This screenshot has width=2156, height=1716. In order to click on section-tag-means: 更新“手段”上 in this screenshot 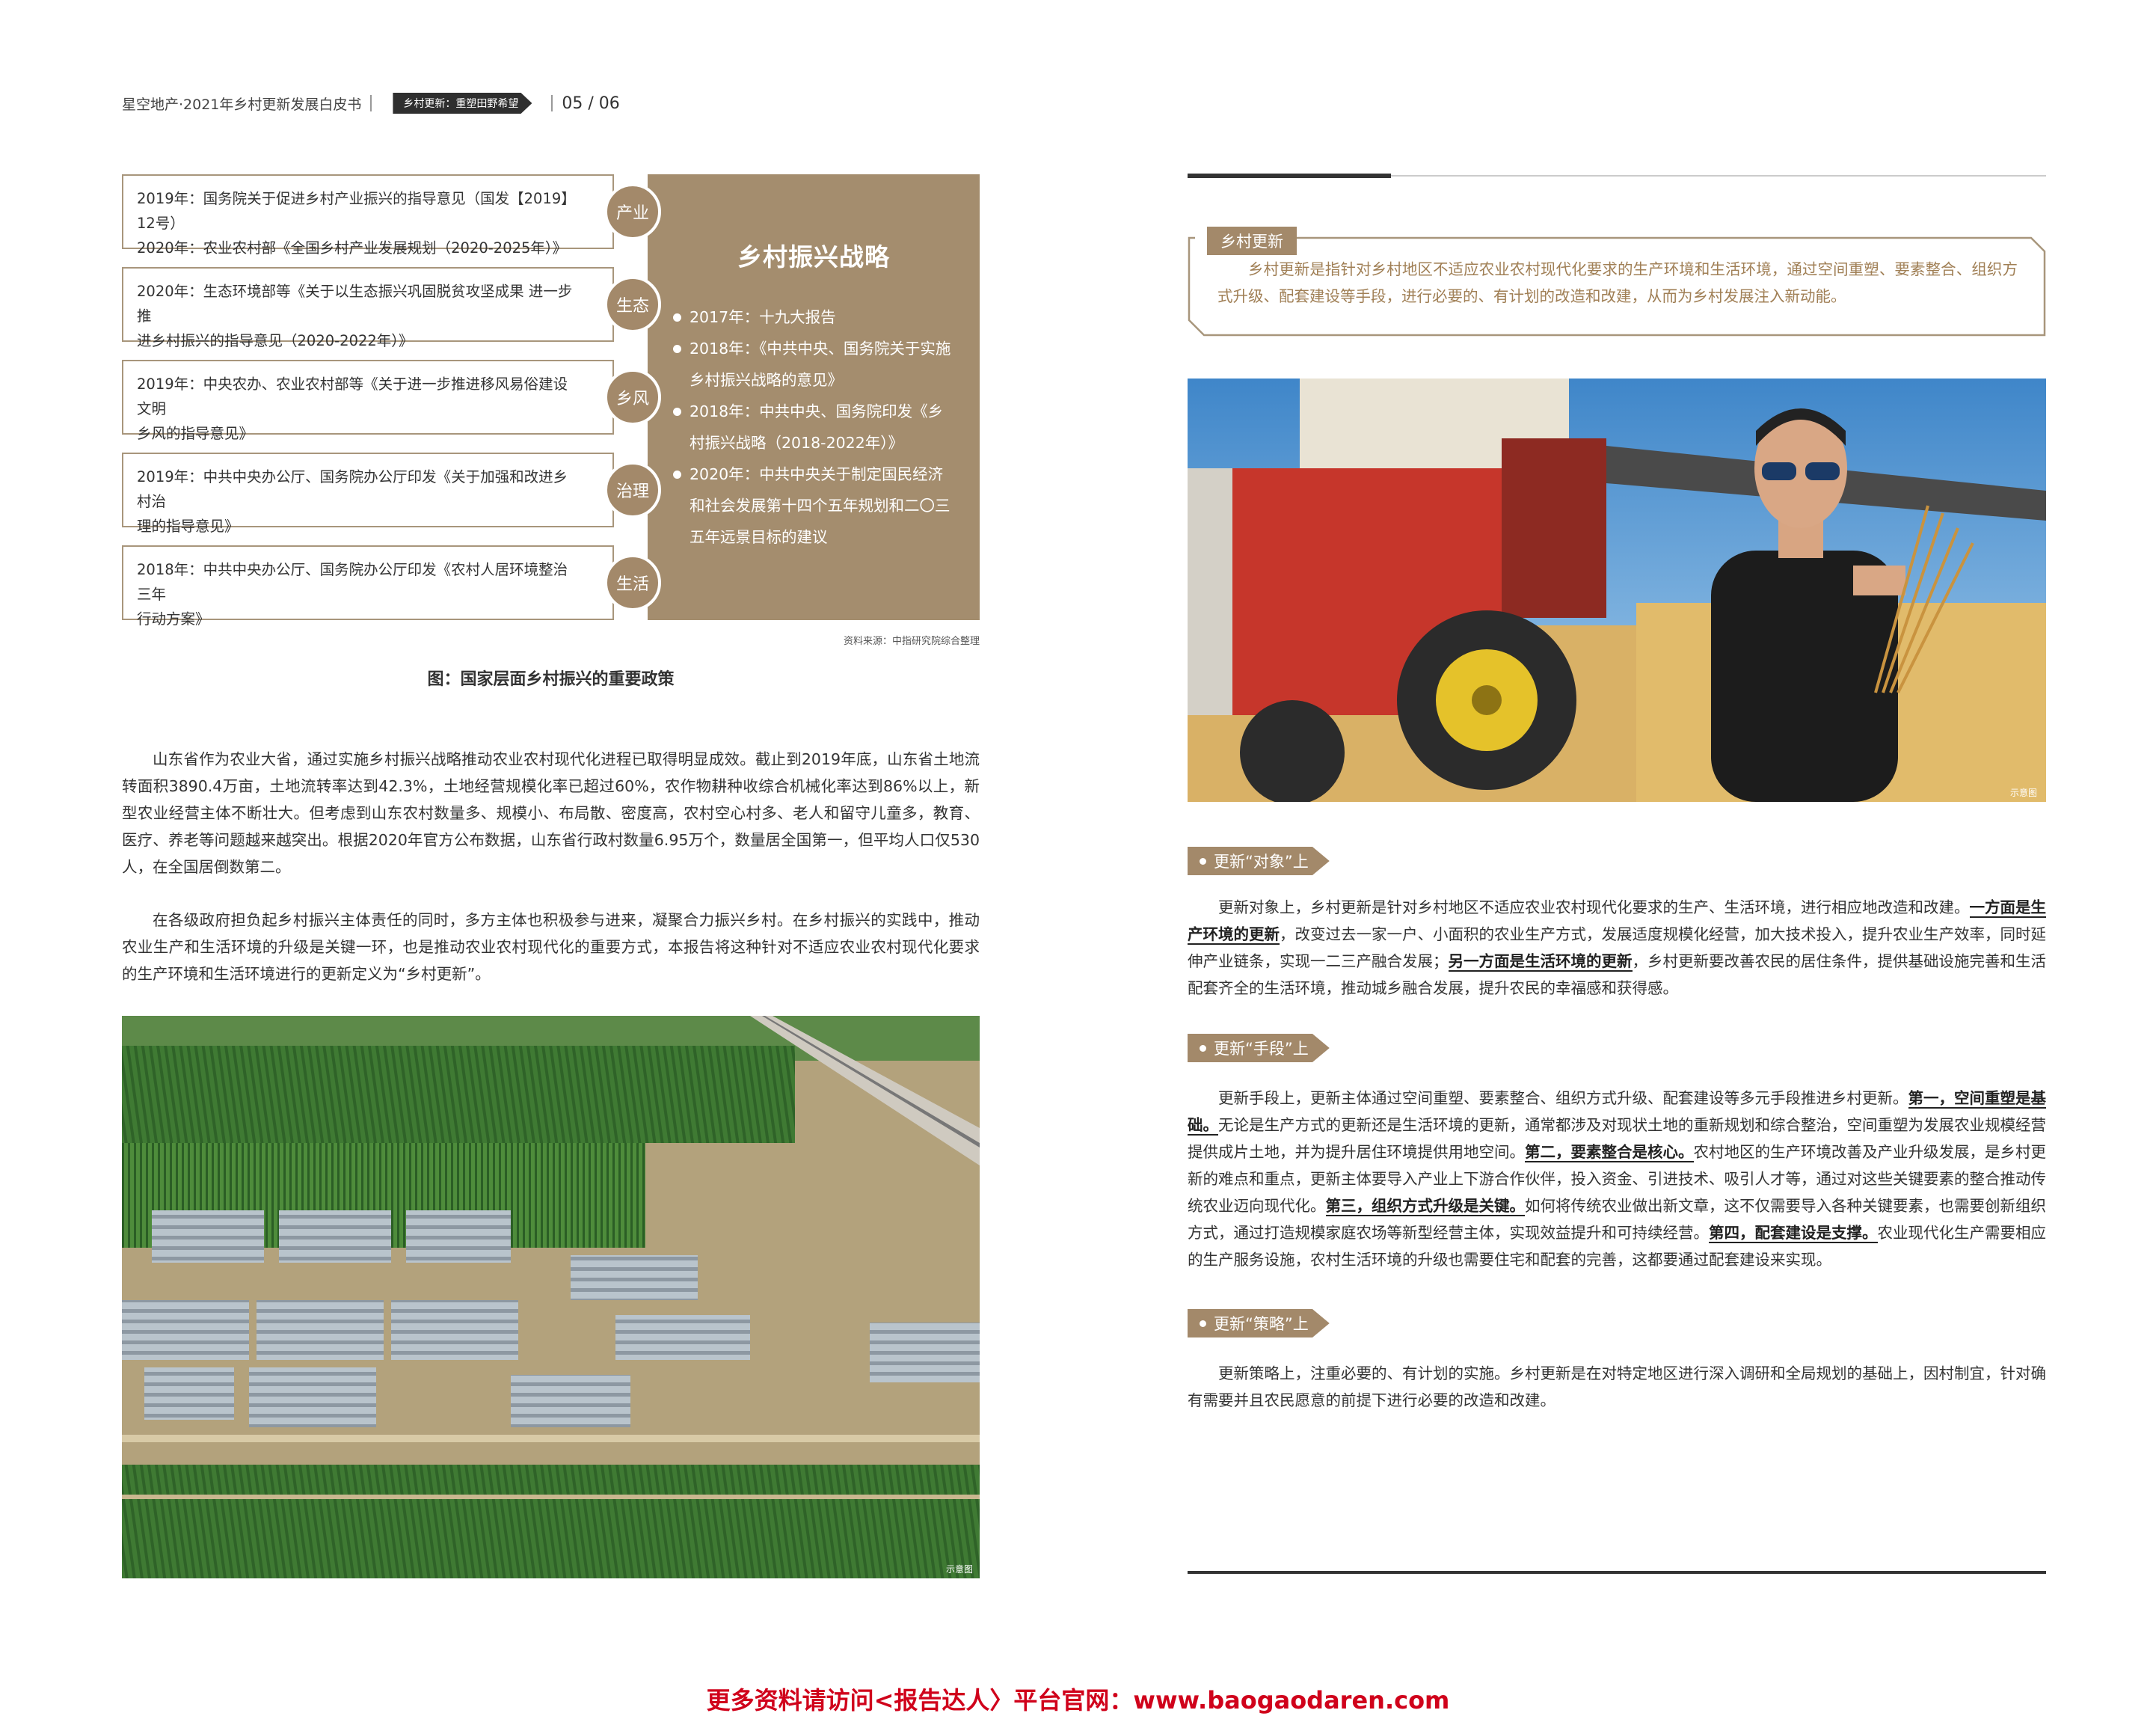, I will do `click(1259, 1048)`.